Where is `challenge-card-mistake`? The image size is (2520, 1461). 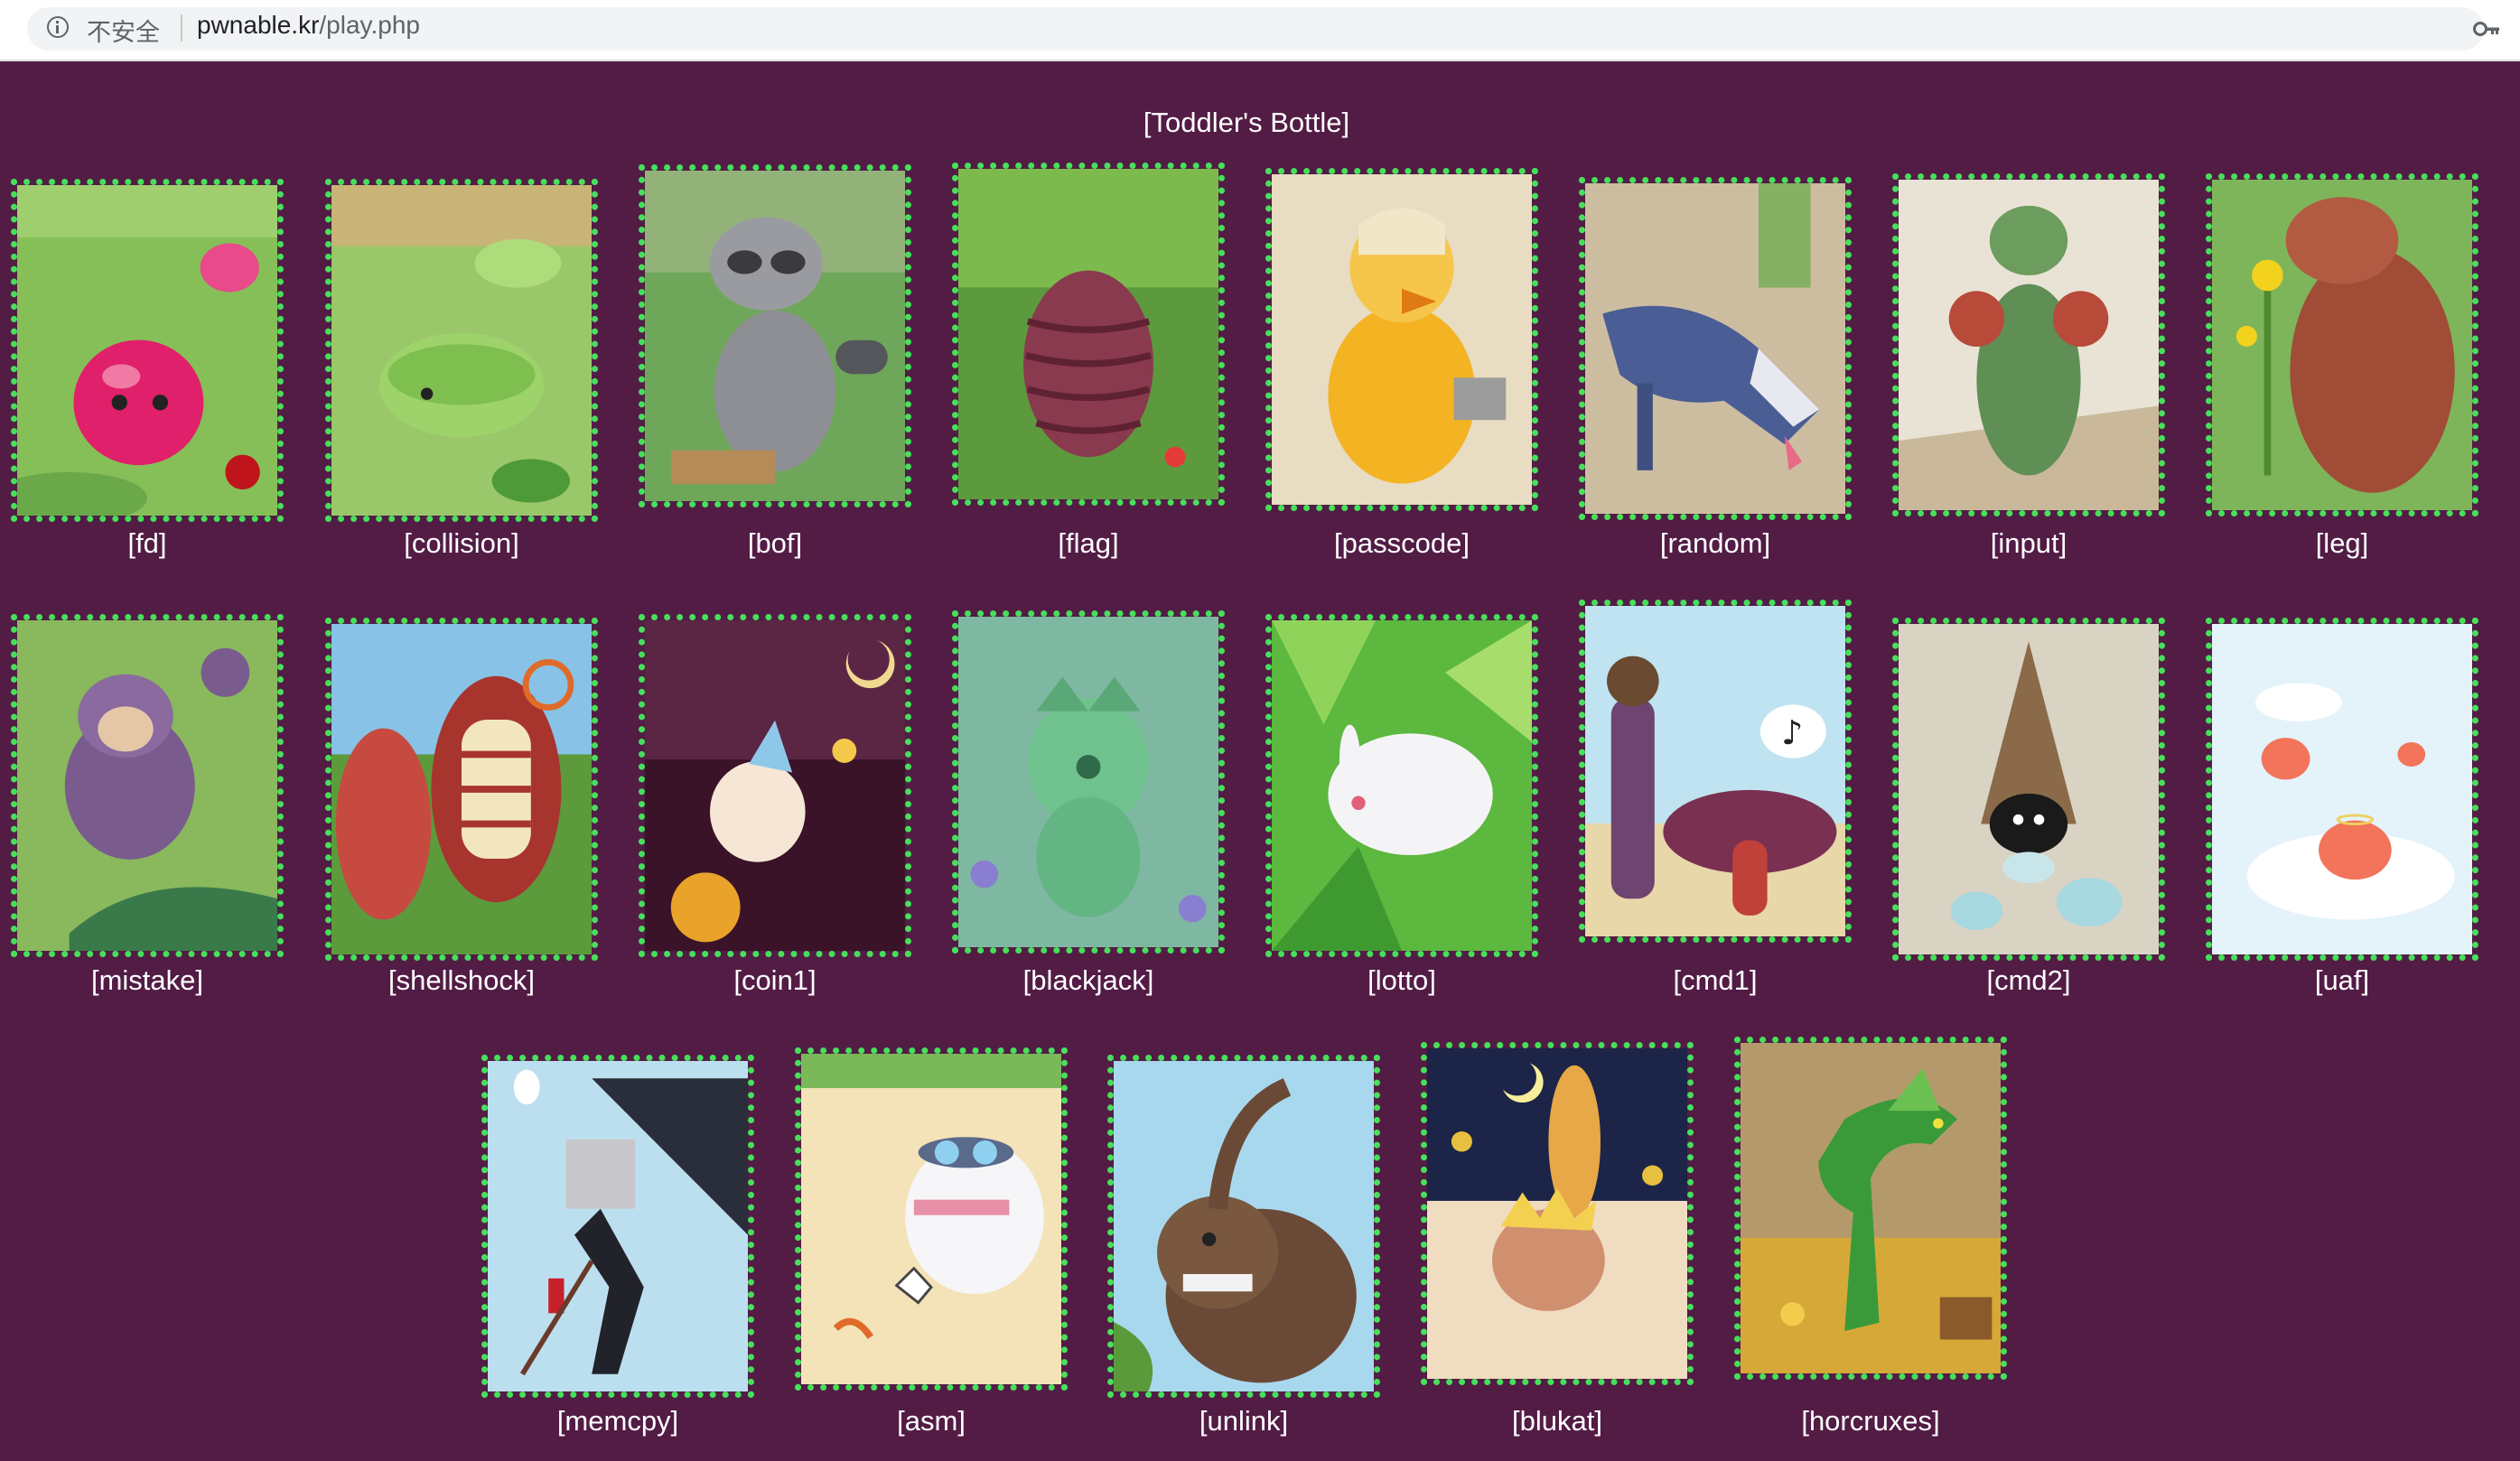
challenge-card-mistake is located at coordinates (147, 785).